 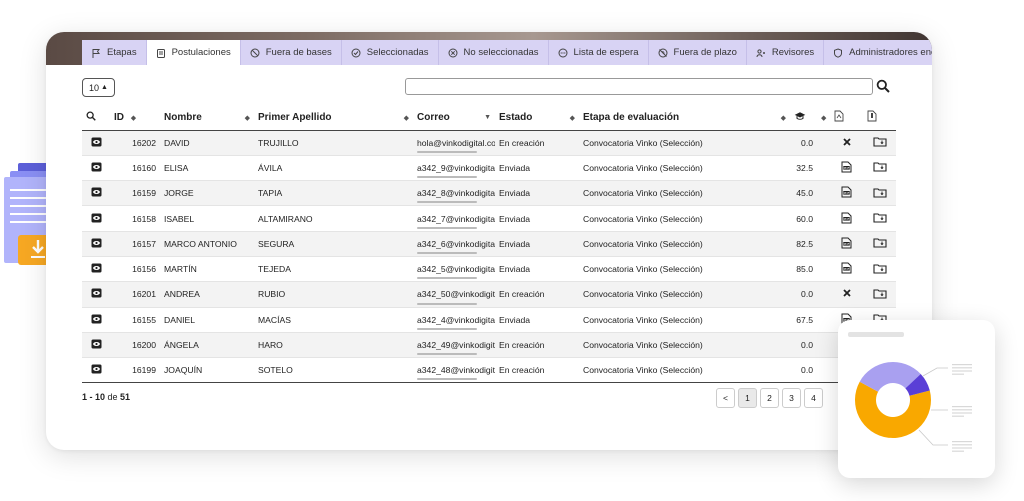 What do you see at coordinates (813, 398) in the screenshot?
I see `page-button: 4` at bounding box center [813, 398].